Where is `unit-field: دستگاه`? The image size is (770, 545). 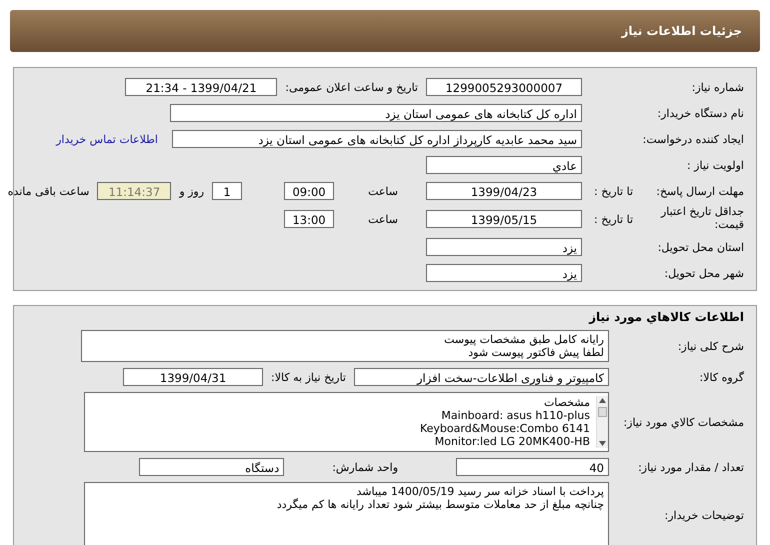 unit-field: دستگاه is located at coordinates (211, 467).